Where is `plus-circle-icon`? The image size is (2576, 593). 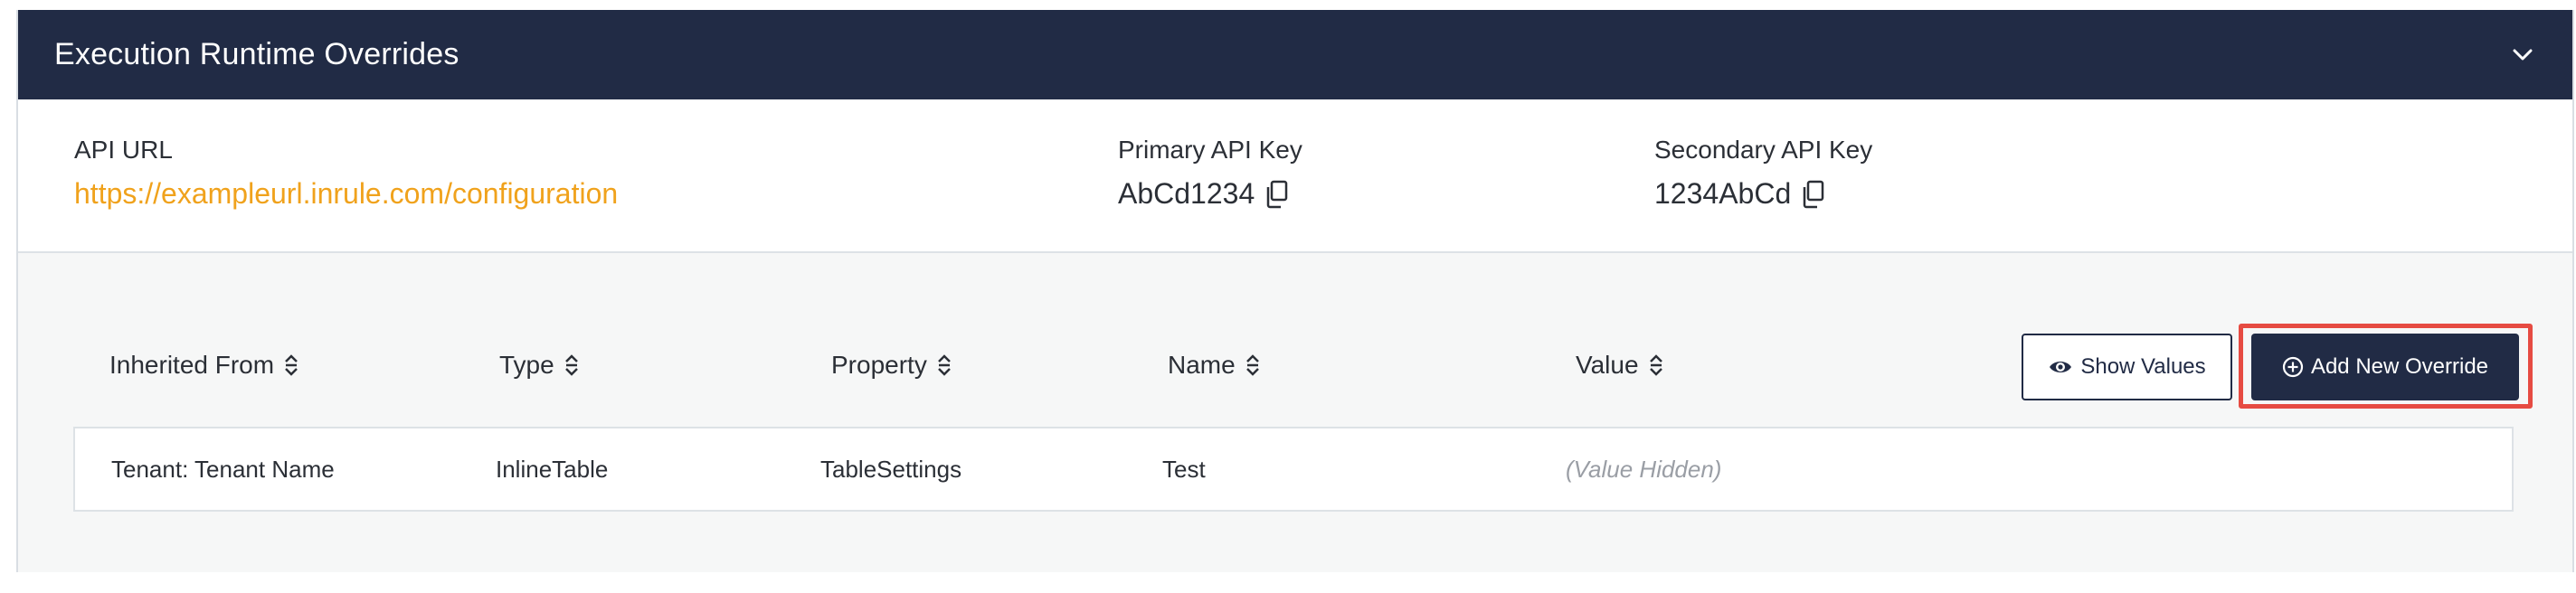 plus-circle-icon is located at coordinates (2293, 367).